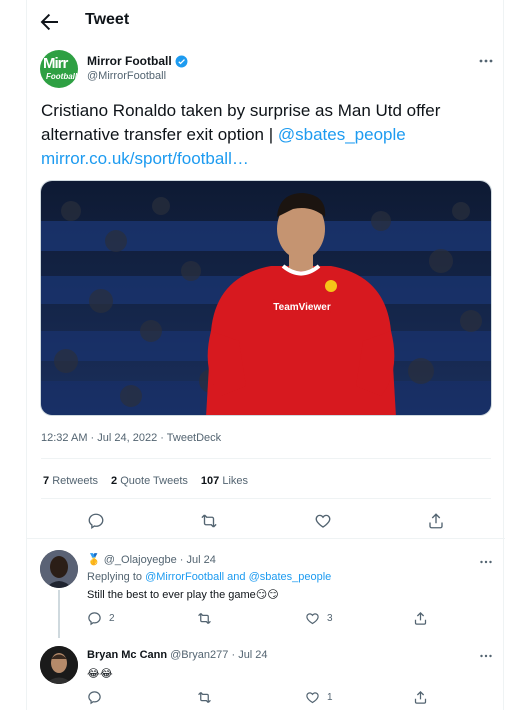  I want to click on reply-header: 🥇 @_Olajoyegbe · Jul 24, so click(151, 559).